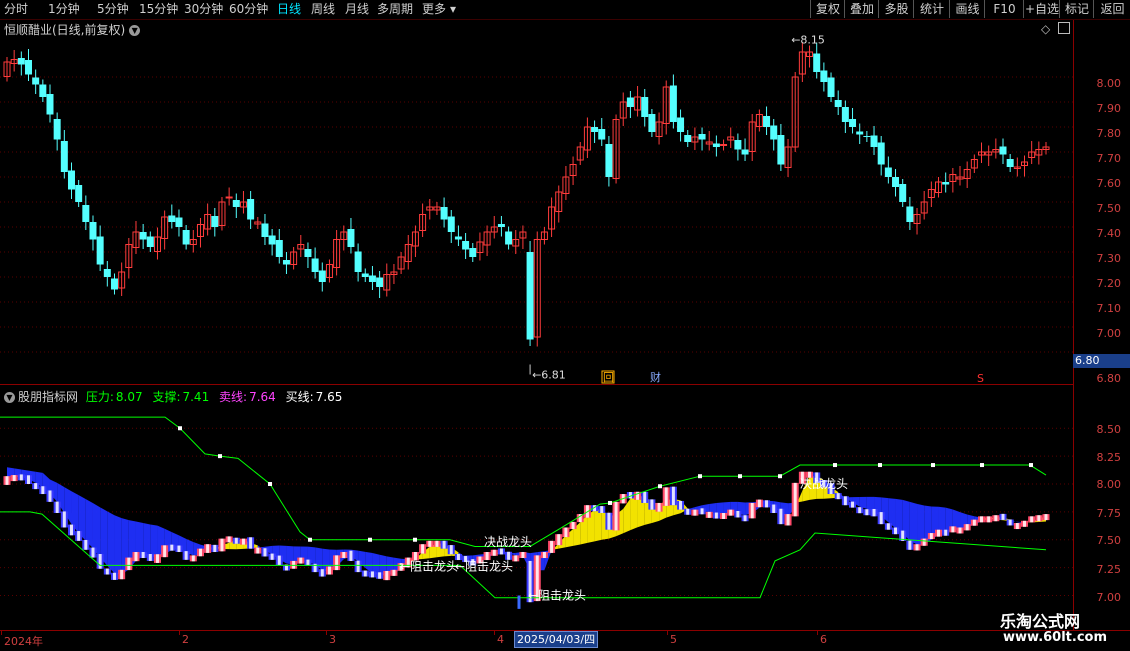 The width and height of the screenshot is (1130, 651). Describe the element at coordinates (1040, 621) in the screenshot. I see `watermark-title: 乐淘公式网` at that location.